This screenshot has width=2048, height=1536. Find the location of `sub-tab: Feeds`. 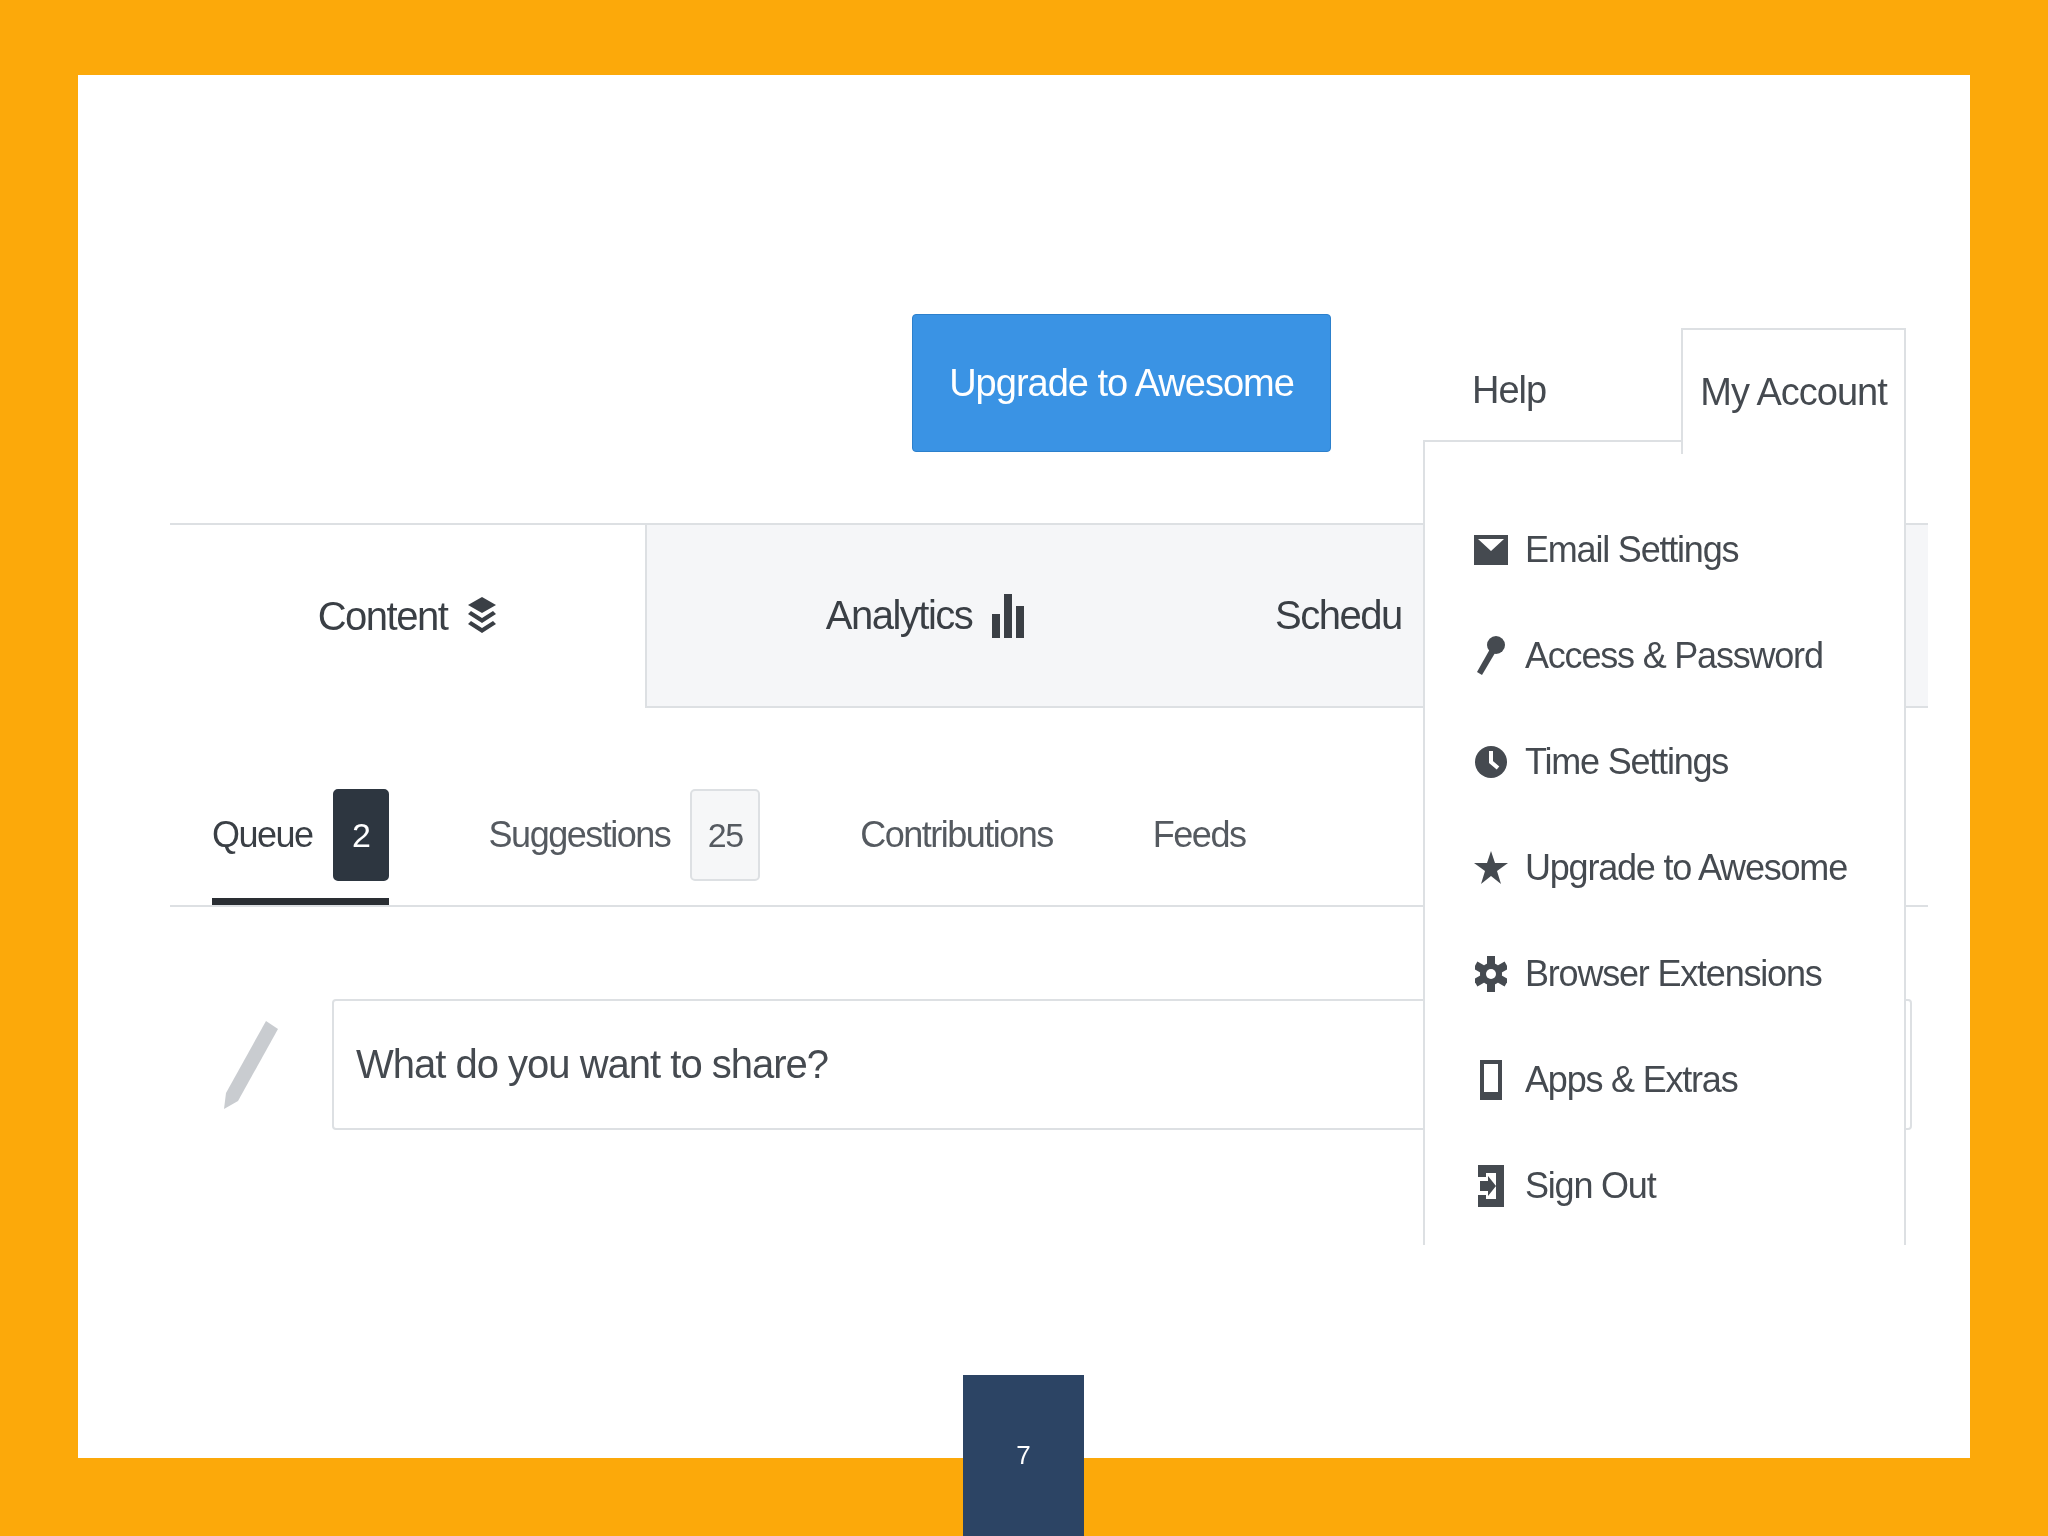

sub-tab: Feeds is located at coordinates (1199, 838).